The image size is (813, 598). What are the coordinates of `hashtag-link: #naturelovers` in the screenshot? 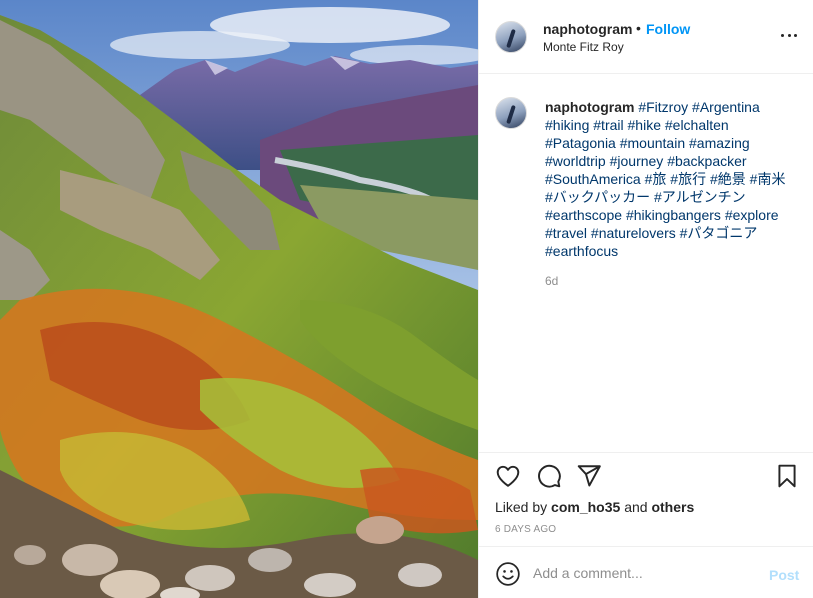 It's located at (633, 233).